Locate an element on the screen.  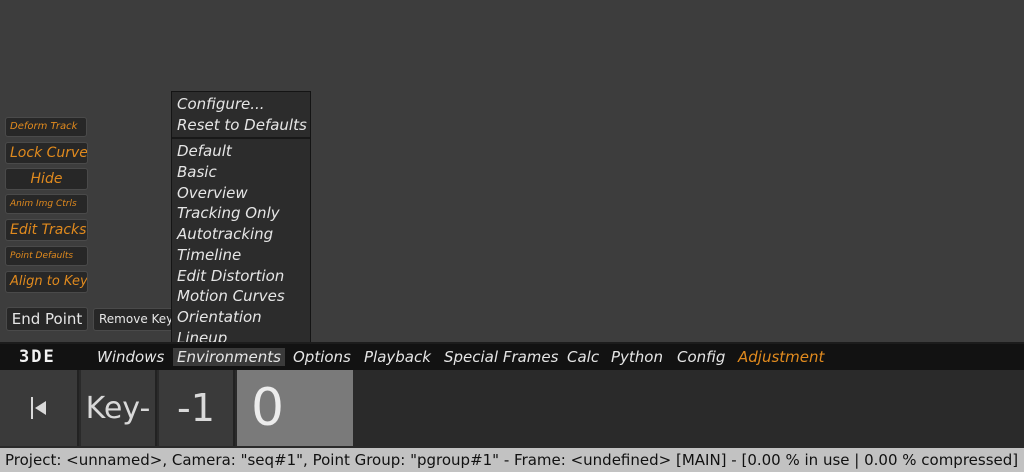
skip-to-start-button is located at coordinates (39, 408).